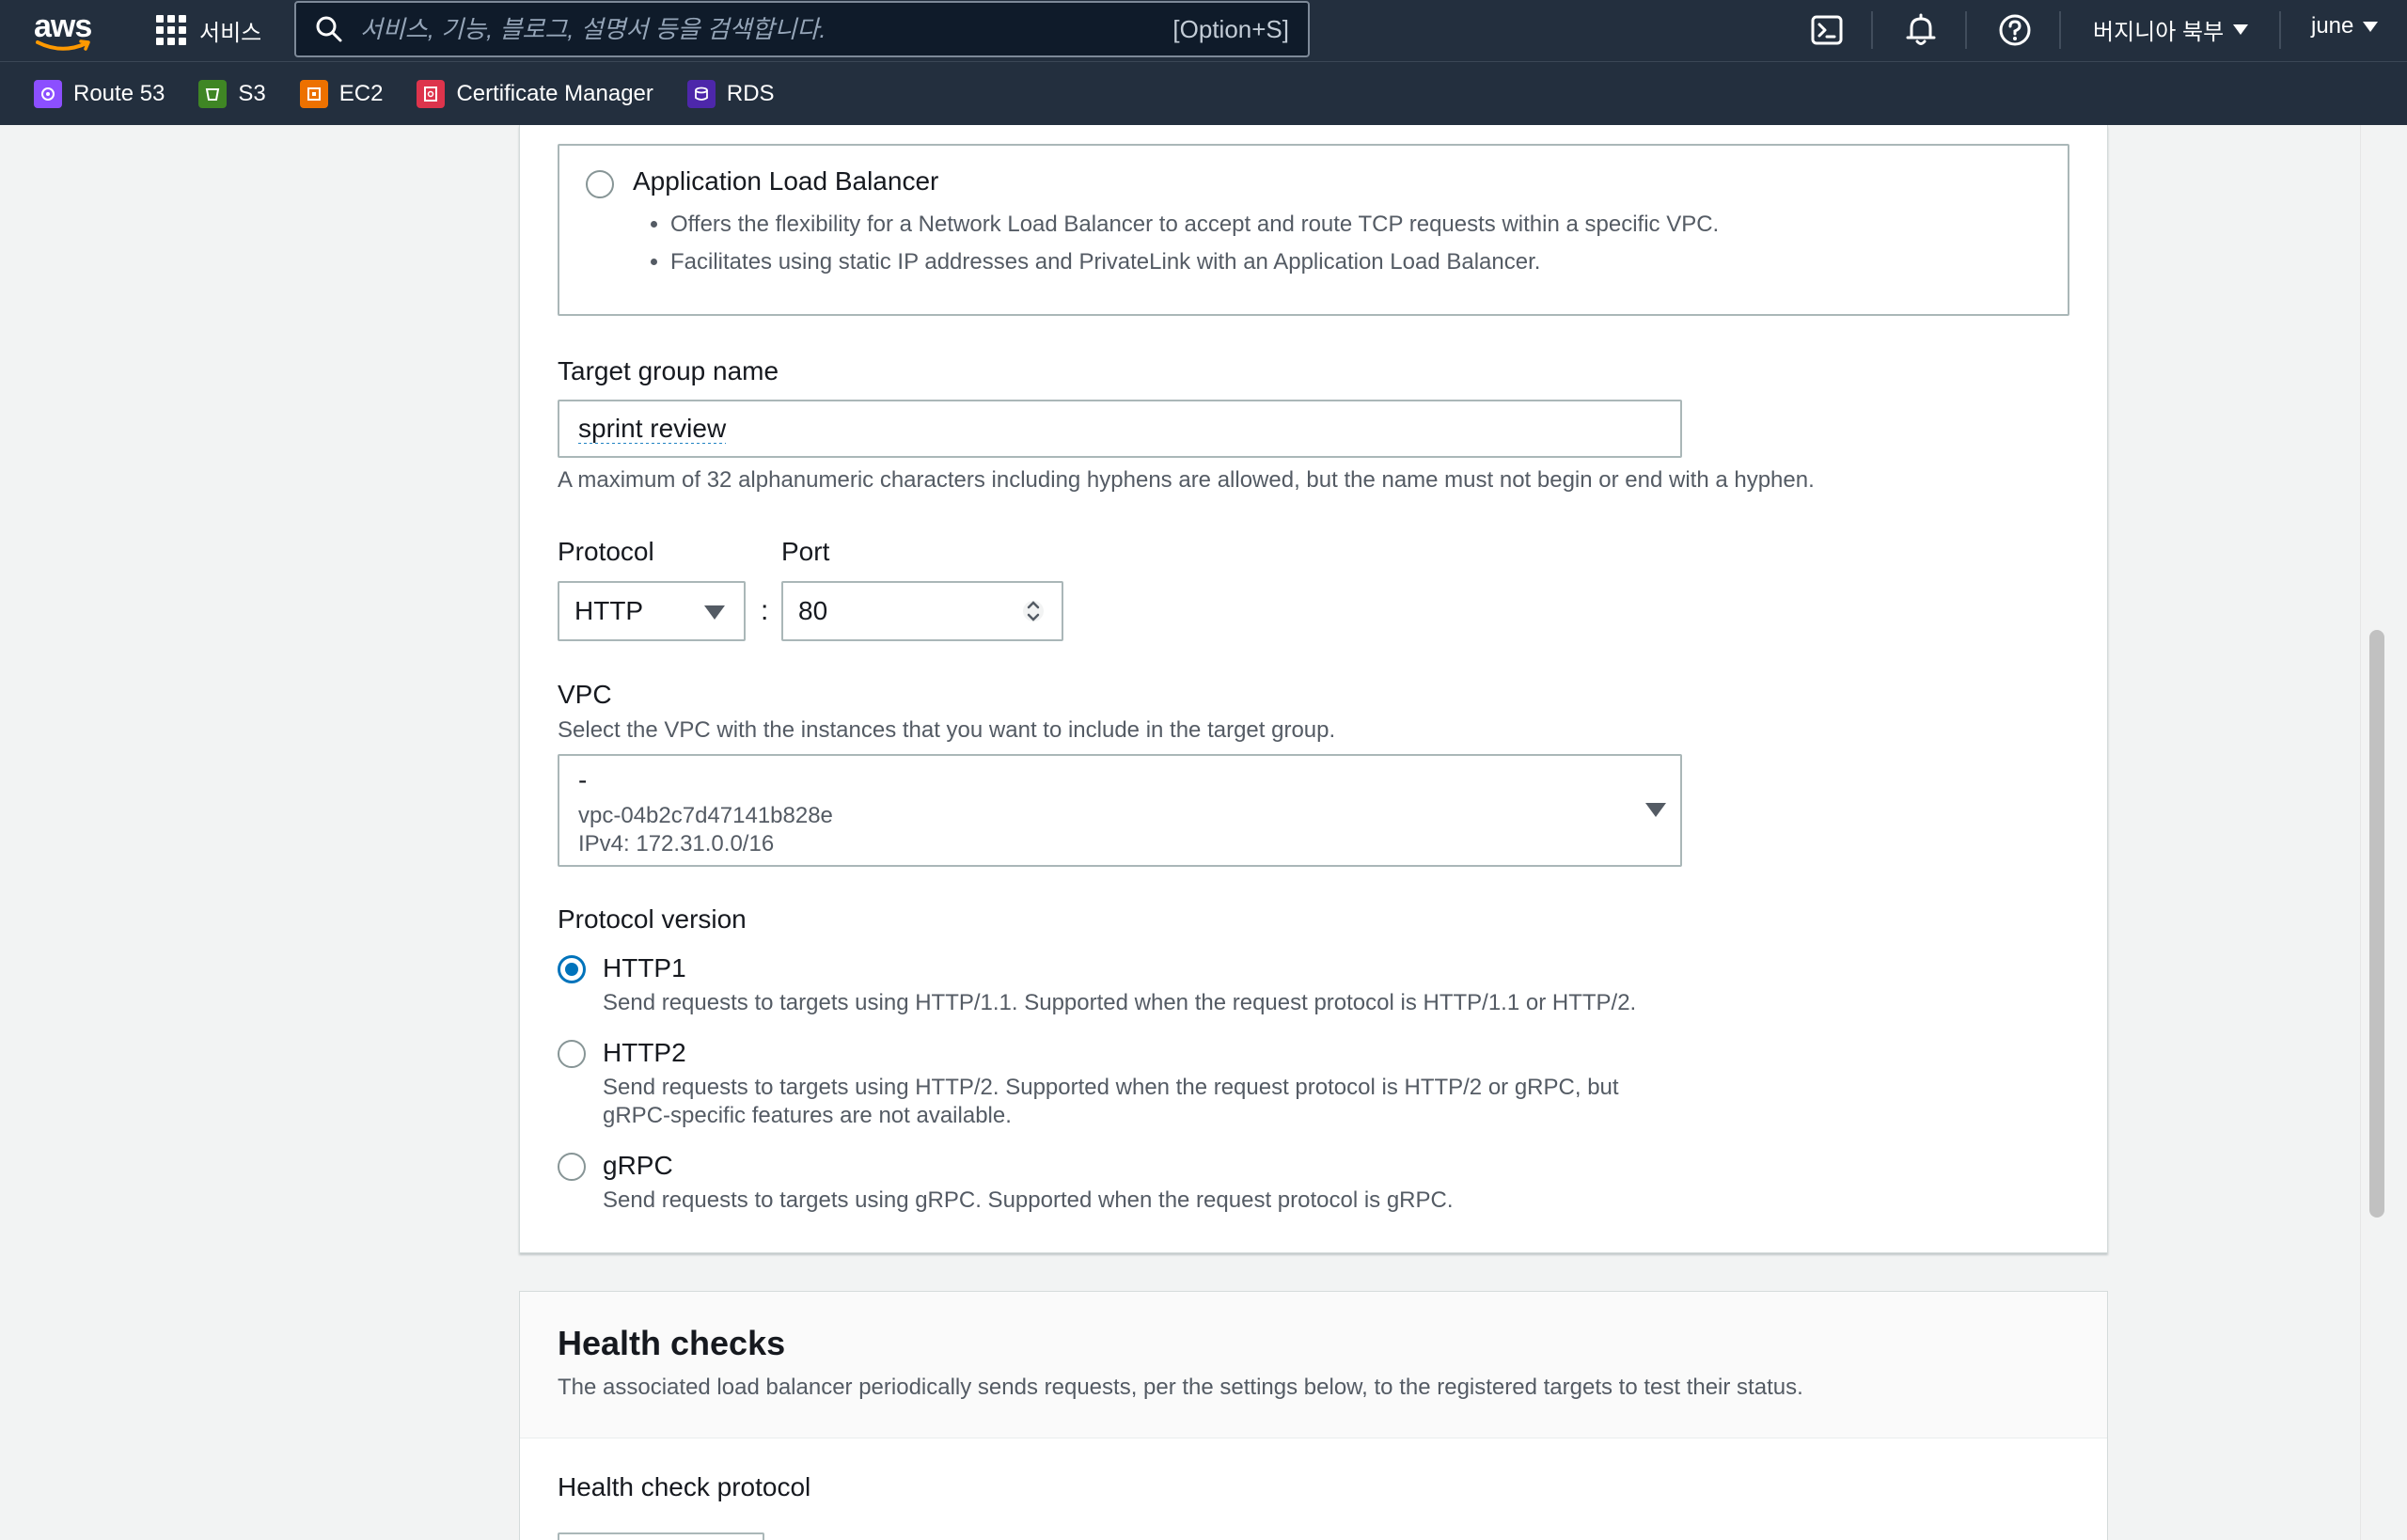  What do you see at coordinates (572, 969) in the screenshot?
I see `http1-radio` at bounding box center [572, 969].